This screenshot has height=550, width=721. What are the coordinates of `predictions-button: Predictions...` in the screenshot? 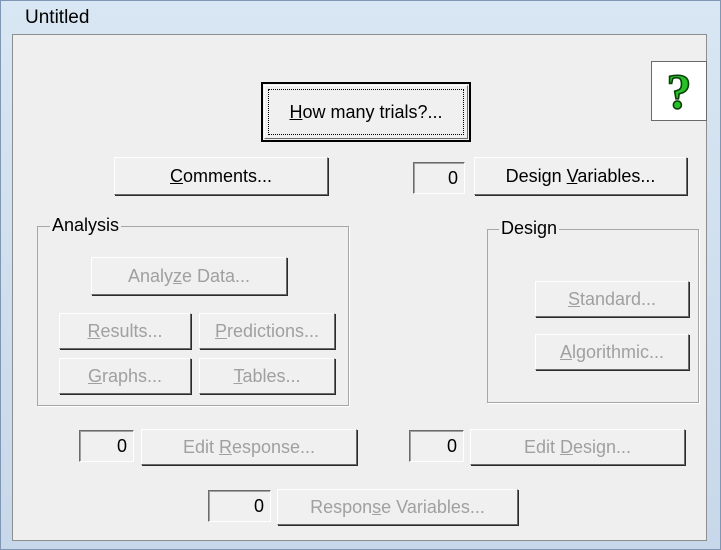 It's located at (267, 331).